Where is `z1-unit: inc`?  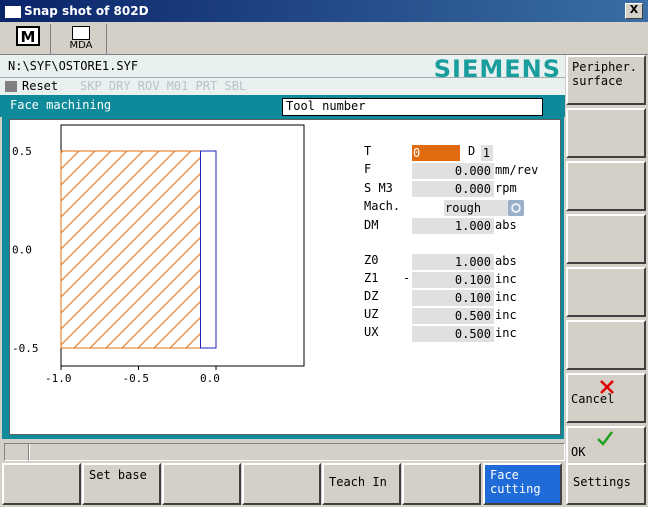
z1-unit: inc is located at coordinates (506, 279).